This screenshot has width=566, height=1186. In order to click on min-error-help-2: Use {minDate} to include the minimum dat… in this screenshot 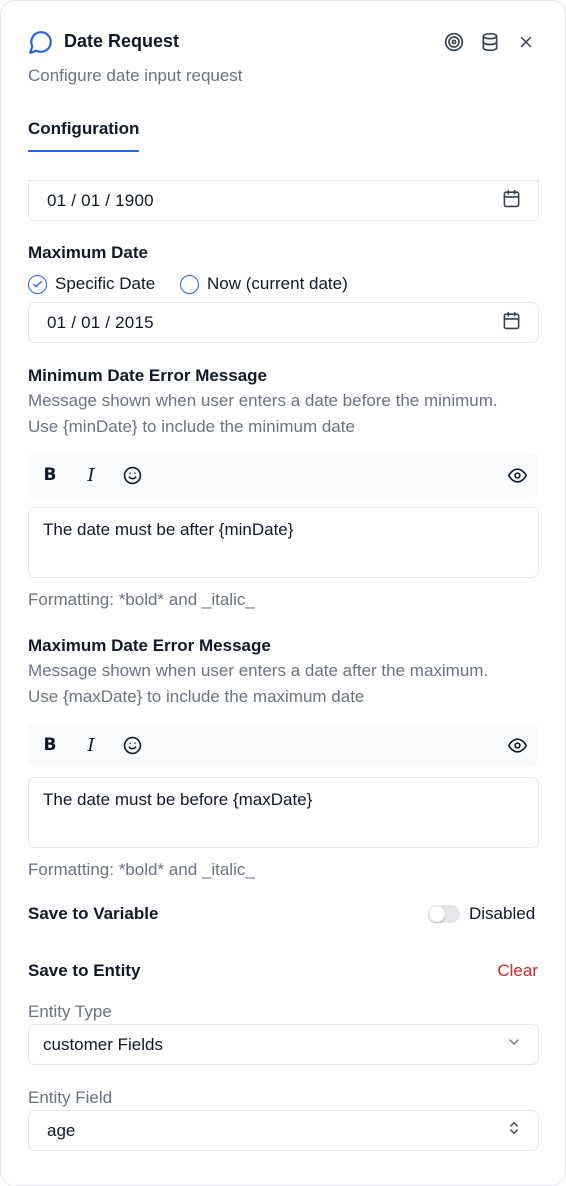, I will do `click(191, 426)`.